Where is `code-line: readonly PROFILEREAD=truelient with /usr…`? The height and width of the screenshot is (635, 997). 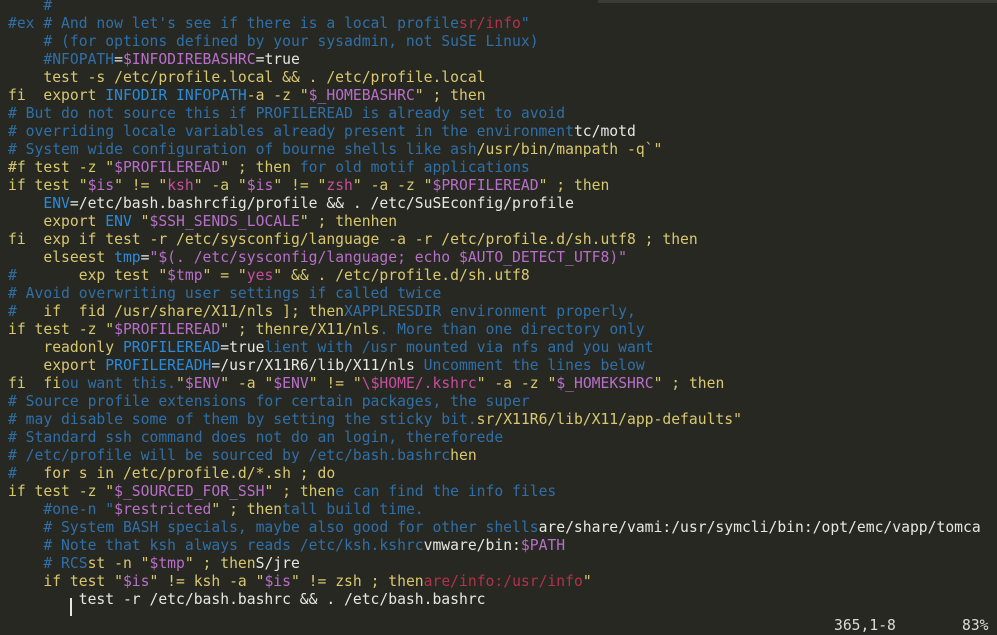 code-line: readonly PROFILEREAD=truelient with /usr… is located at coordinates (494, 348).